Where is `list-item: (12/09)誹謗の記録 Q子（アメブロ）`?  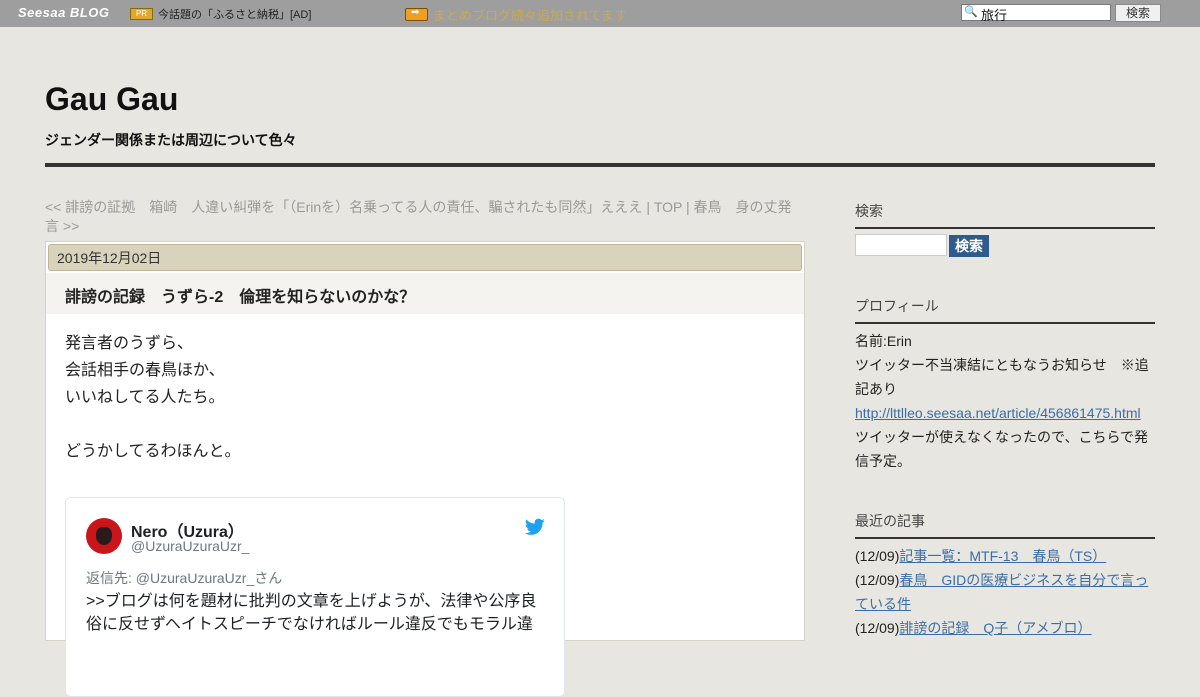 list-item: (12/09)誹謗の記録 Q子（アメブロ） is located at coordinates (1005, 628).